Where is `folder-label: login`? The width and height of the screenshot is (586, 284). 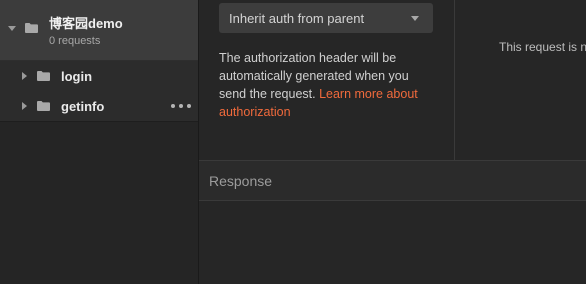
folder-label: login is located at coordinates (77, 76).